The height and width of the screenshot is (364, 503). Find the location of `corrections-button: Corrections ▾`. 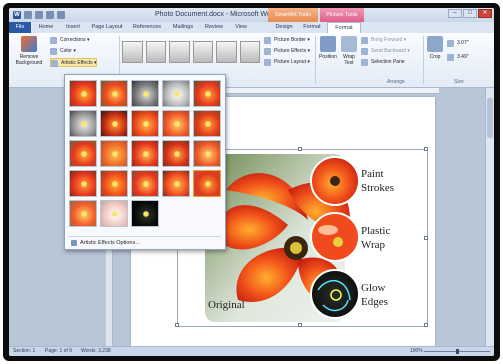

corrections-button: Corrections ▾ is located at coordinates (69, 40).